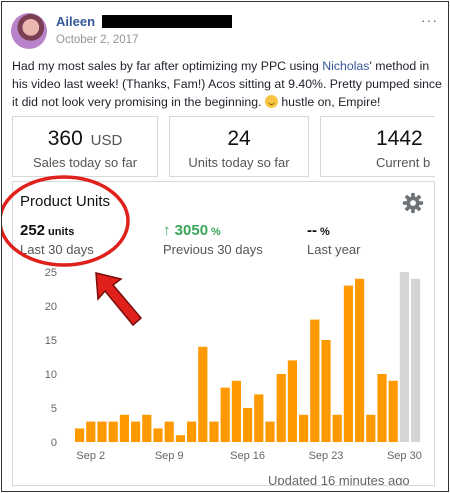  I want to click on x-tick-label: Sep 16, so click(247, 456).